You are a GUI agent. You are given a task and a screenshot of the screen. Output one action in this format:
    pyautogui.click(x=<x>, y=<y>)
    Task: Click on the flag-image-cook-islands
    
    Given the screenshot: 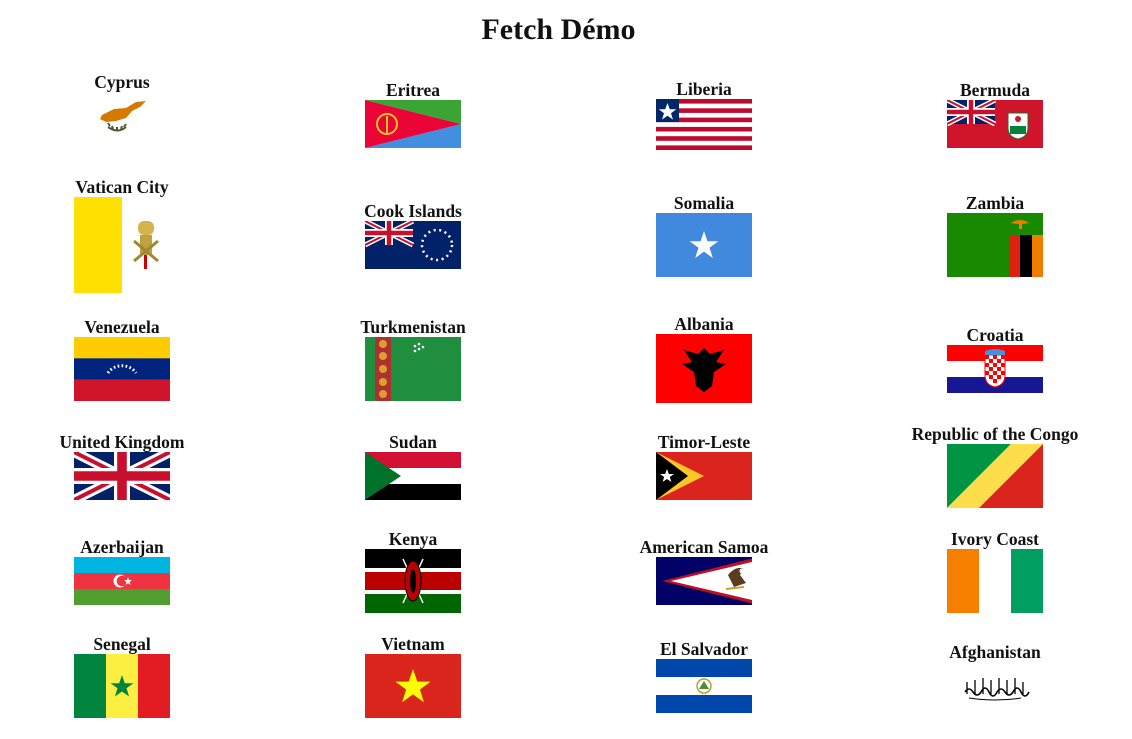 What is the action you would take?
    pyautogui.click(x=413, y=245)
    